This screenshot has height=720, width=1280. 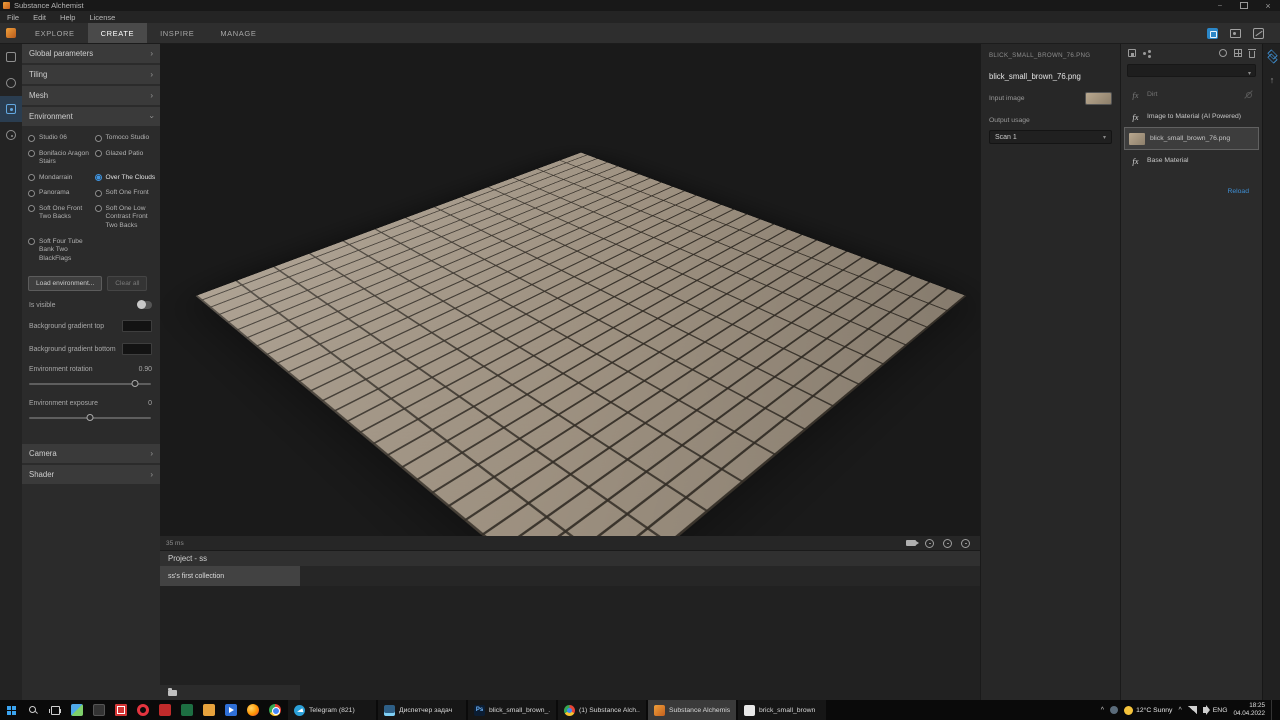 I want to click on camera-icon, so click(x=912, y=543).